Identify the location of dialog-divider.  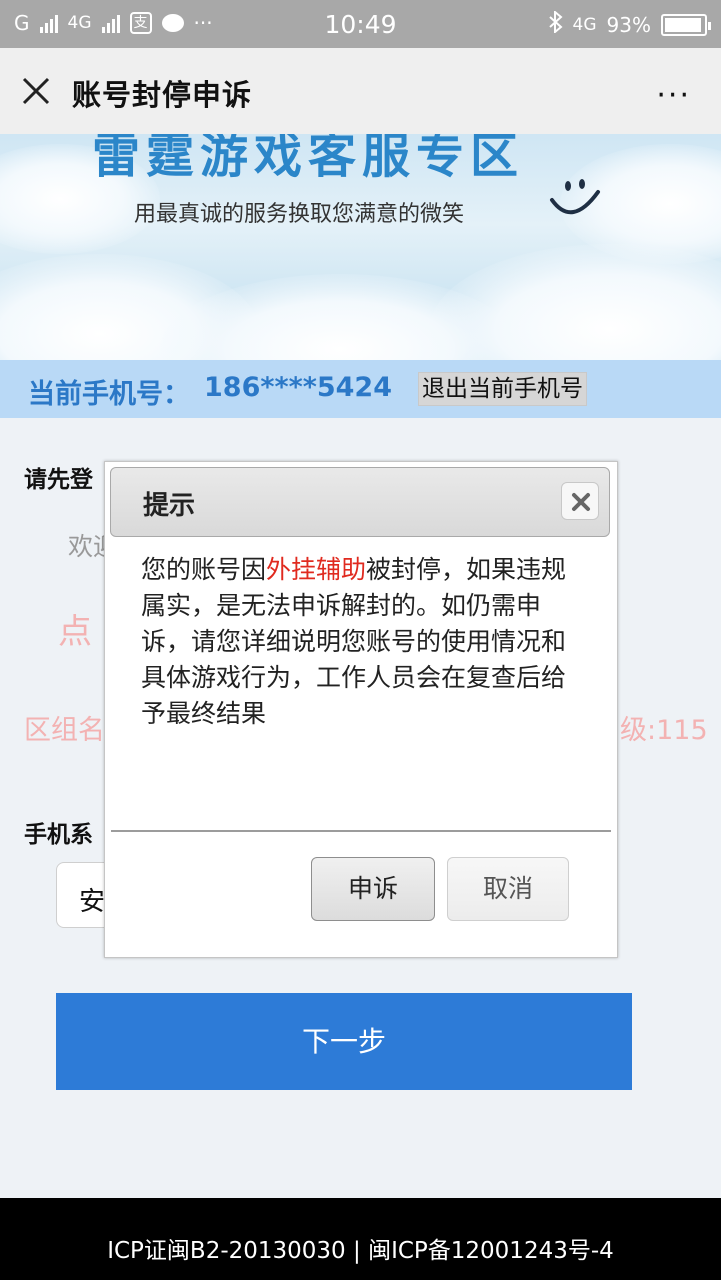
(361, 831).